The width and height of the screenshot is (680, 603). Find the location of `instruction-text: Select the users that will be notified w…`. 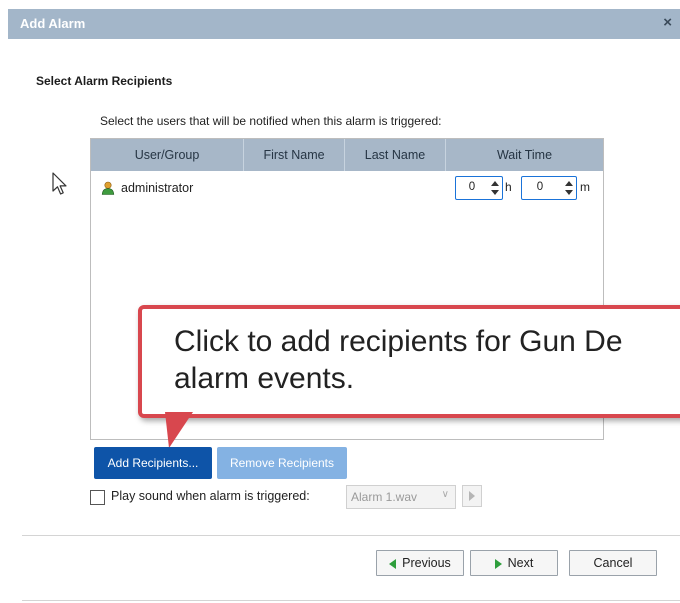

instruction-text: Select the users that will be notified w… is located at coordinates (271, 121).